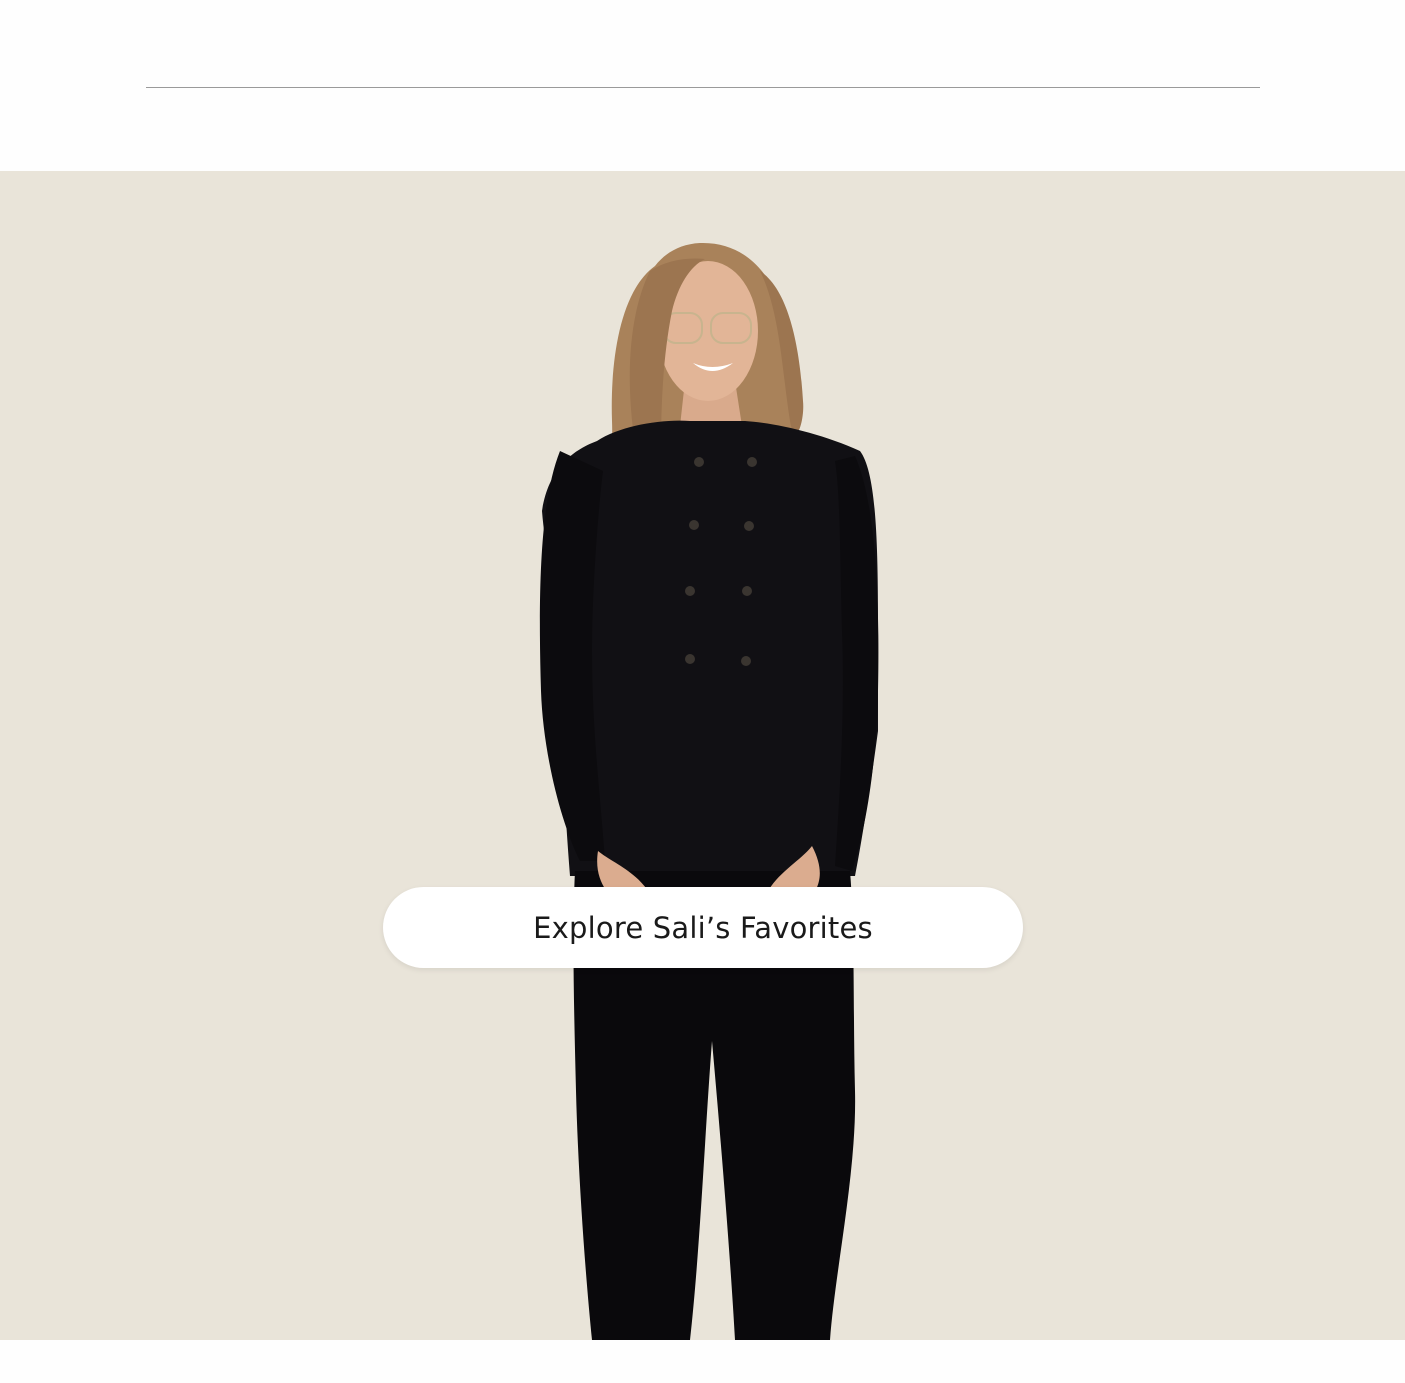 Image resolution: width=1405 pixels, height=1383 pixels. I want to click on explore-favorites-label: Explore Sali’s Favorites, so click(703, 927).